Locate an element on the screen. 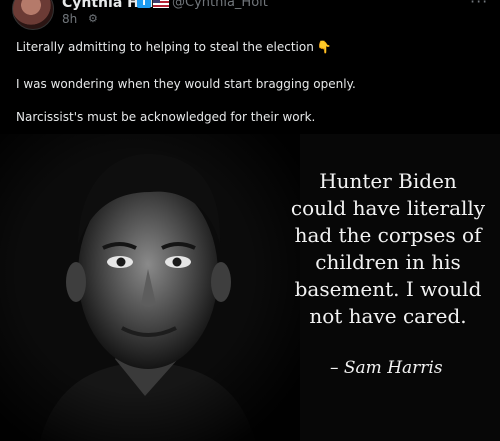  pointing-down-emoji-icon: 👇 is located at coordinates (324, 47).